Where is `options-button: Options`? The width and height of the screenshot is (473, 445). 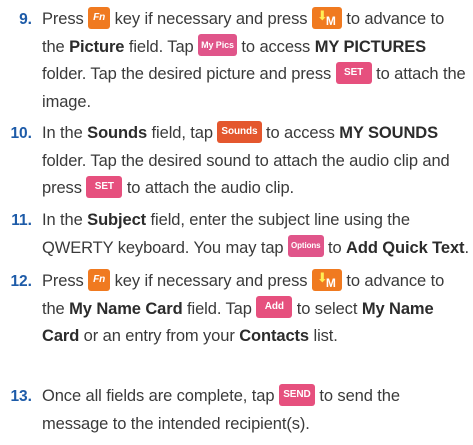 options-button: Options is located at coordinates (305, 246).